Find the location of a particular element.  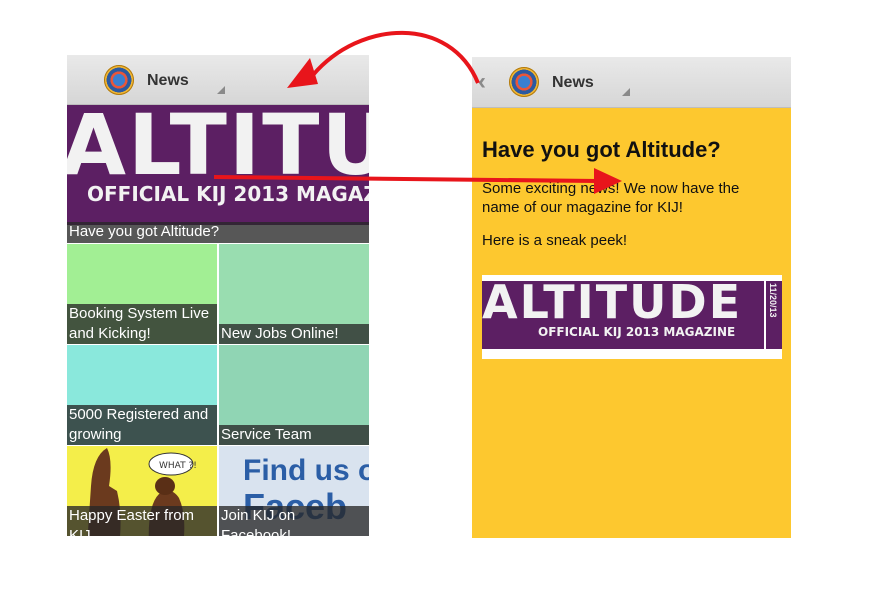

speech-bubble-text: WHAT ?! is located at coordinates (178, 466).